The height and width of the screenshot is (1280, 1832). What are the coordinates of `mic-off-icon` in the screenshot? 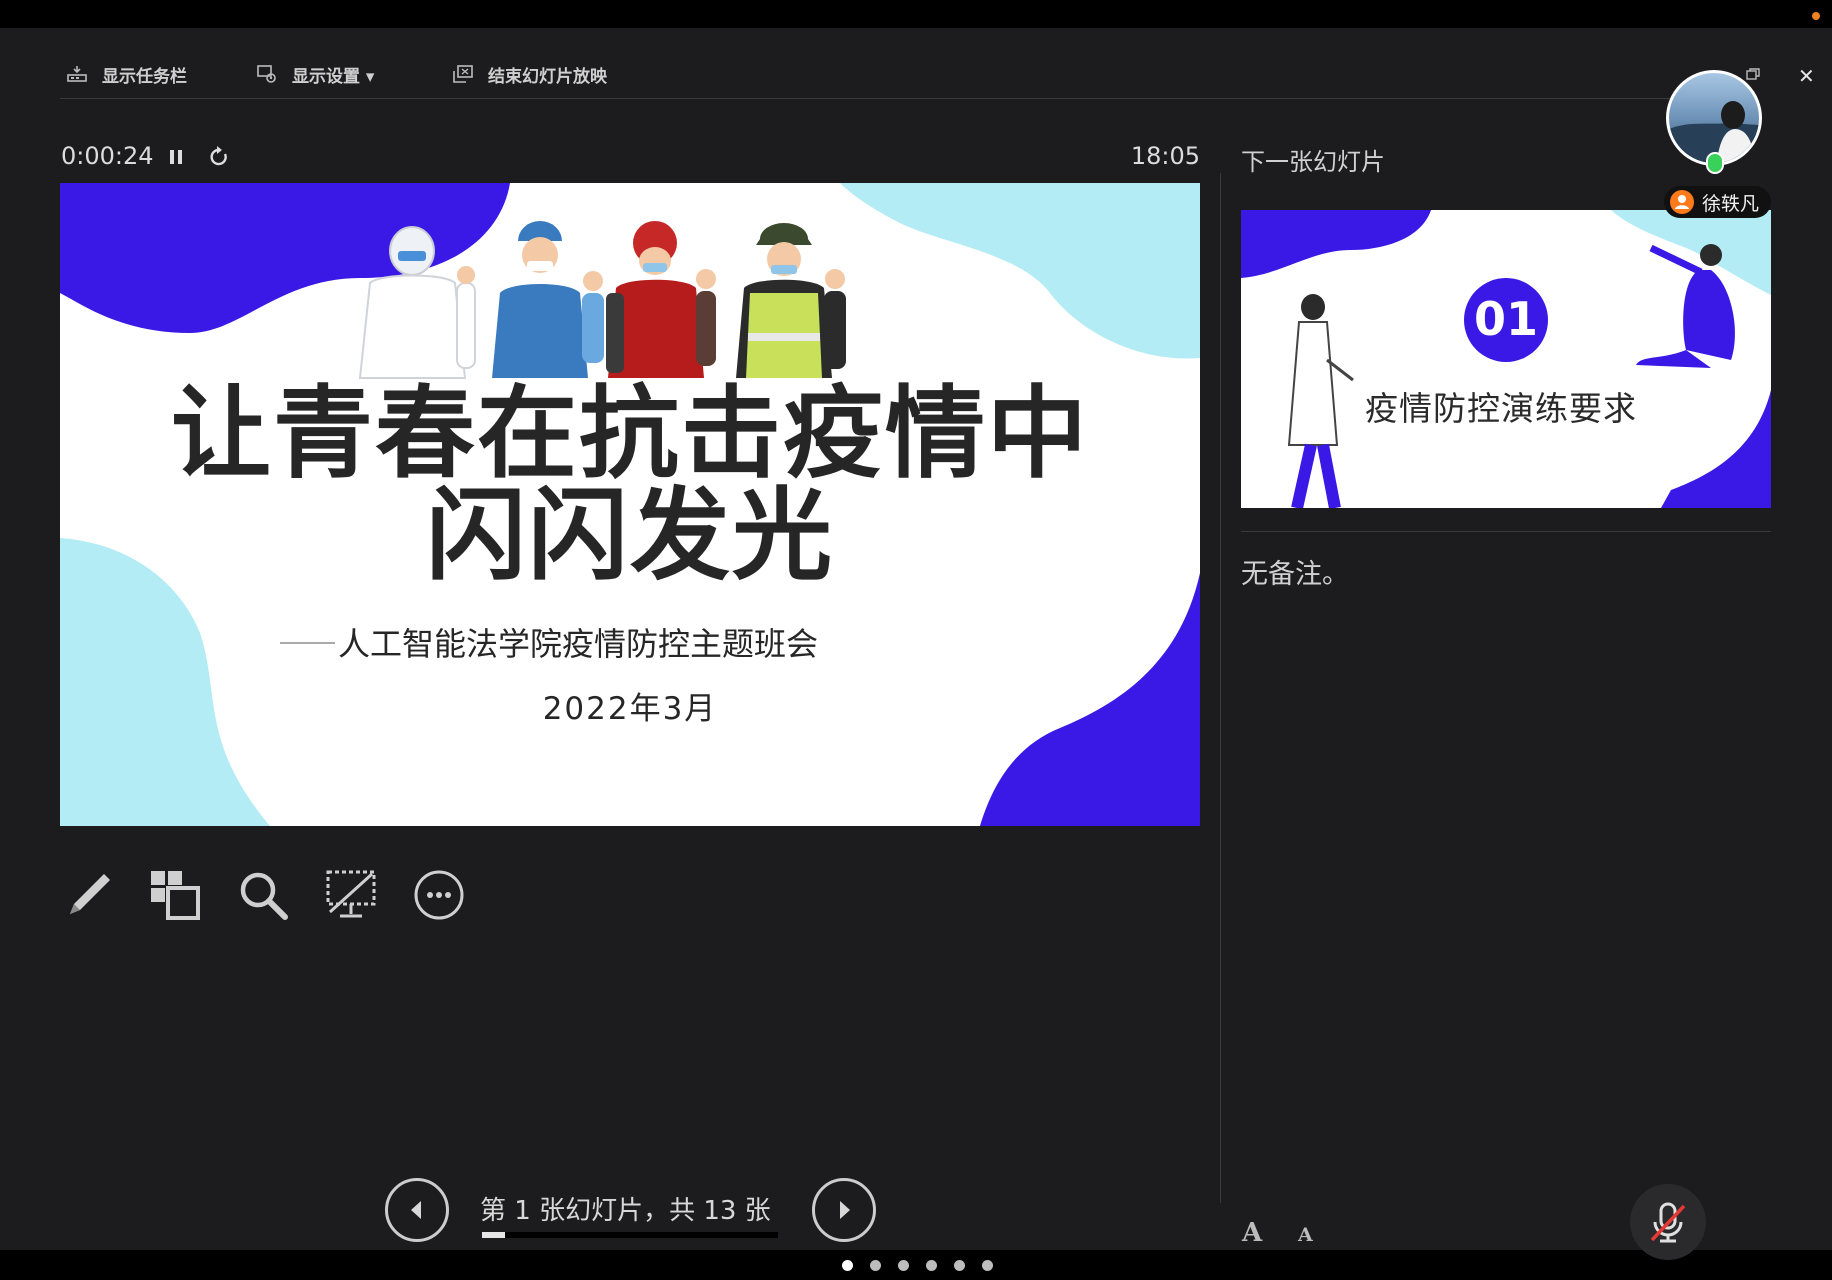 It's located at (1668, 1222).